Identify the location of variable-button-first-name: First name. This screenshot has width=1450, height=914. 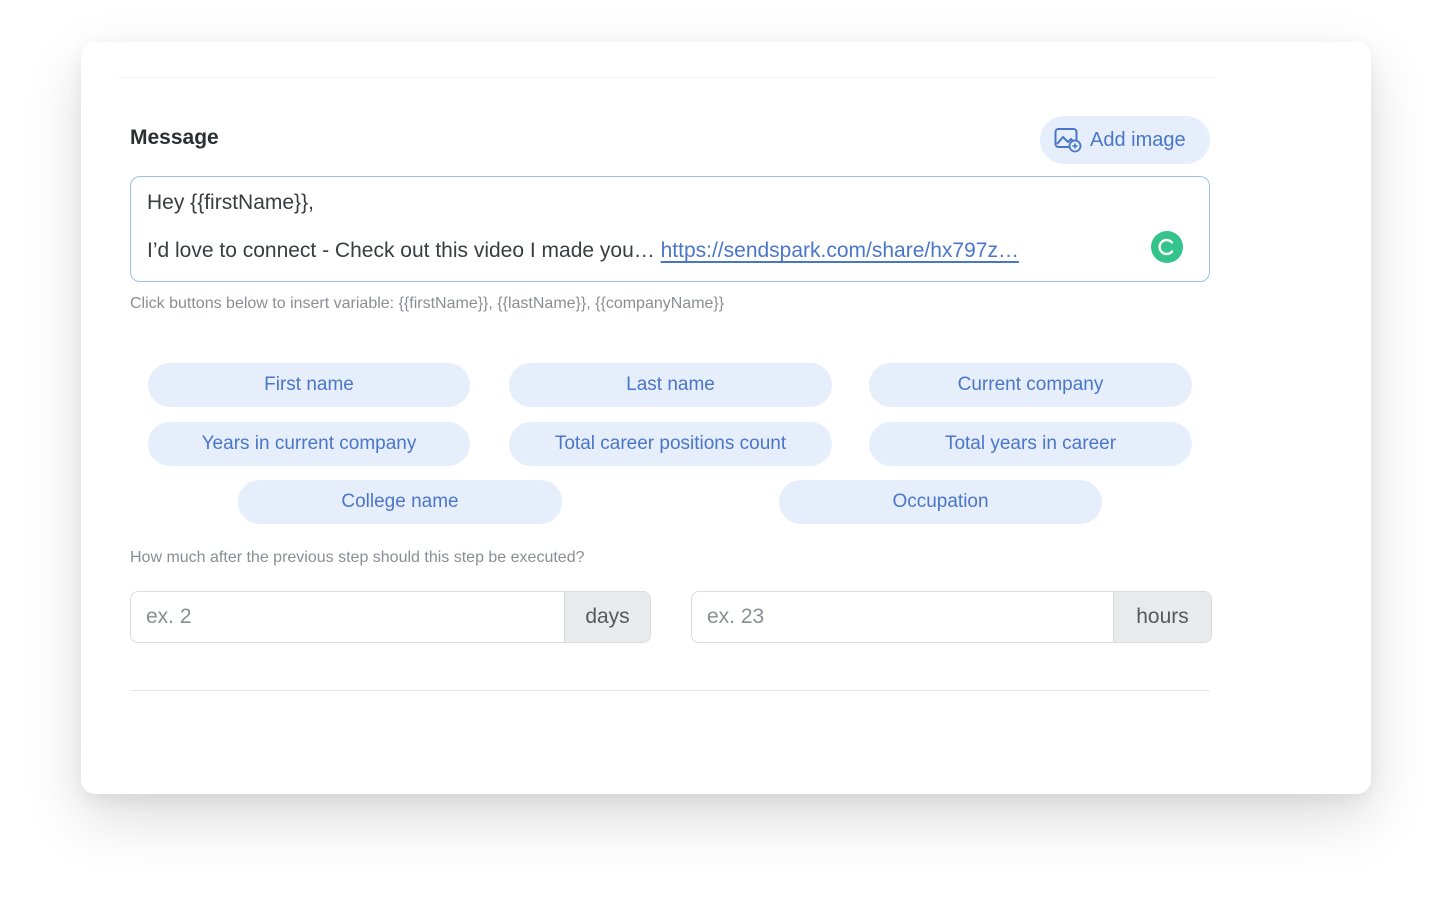
(309, 385).